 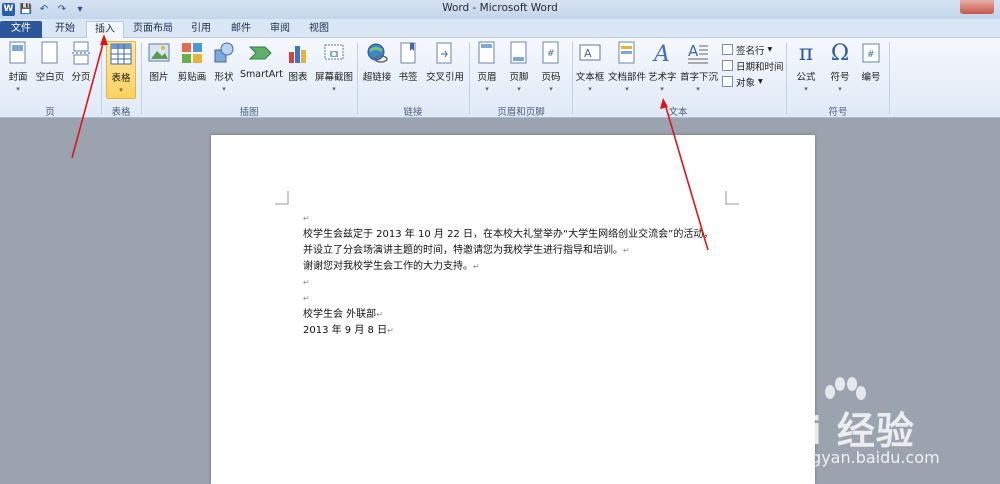 I want to click on header-label: 页眉, so click(x=487, y=77).